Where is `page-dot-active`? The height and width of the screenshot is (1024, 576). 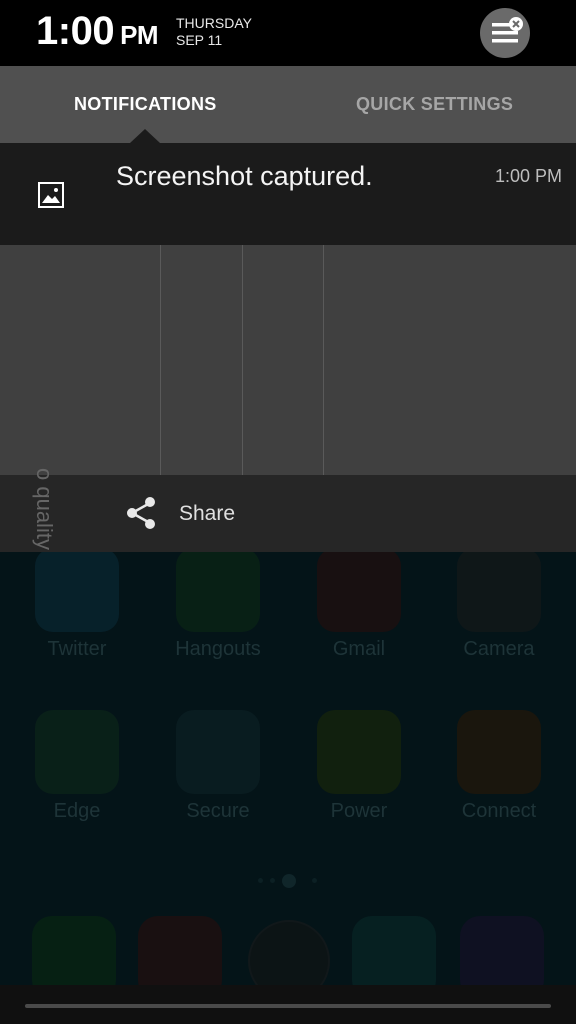 page-dot-active is located at coordinates (289, 881).